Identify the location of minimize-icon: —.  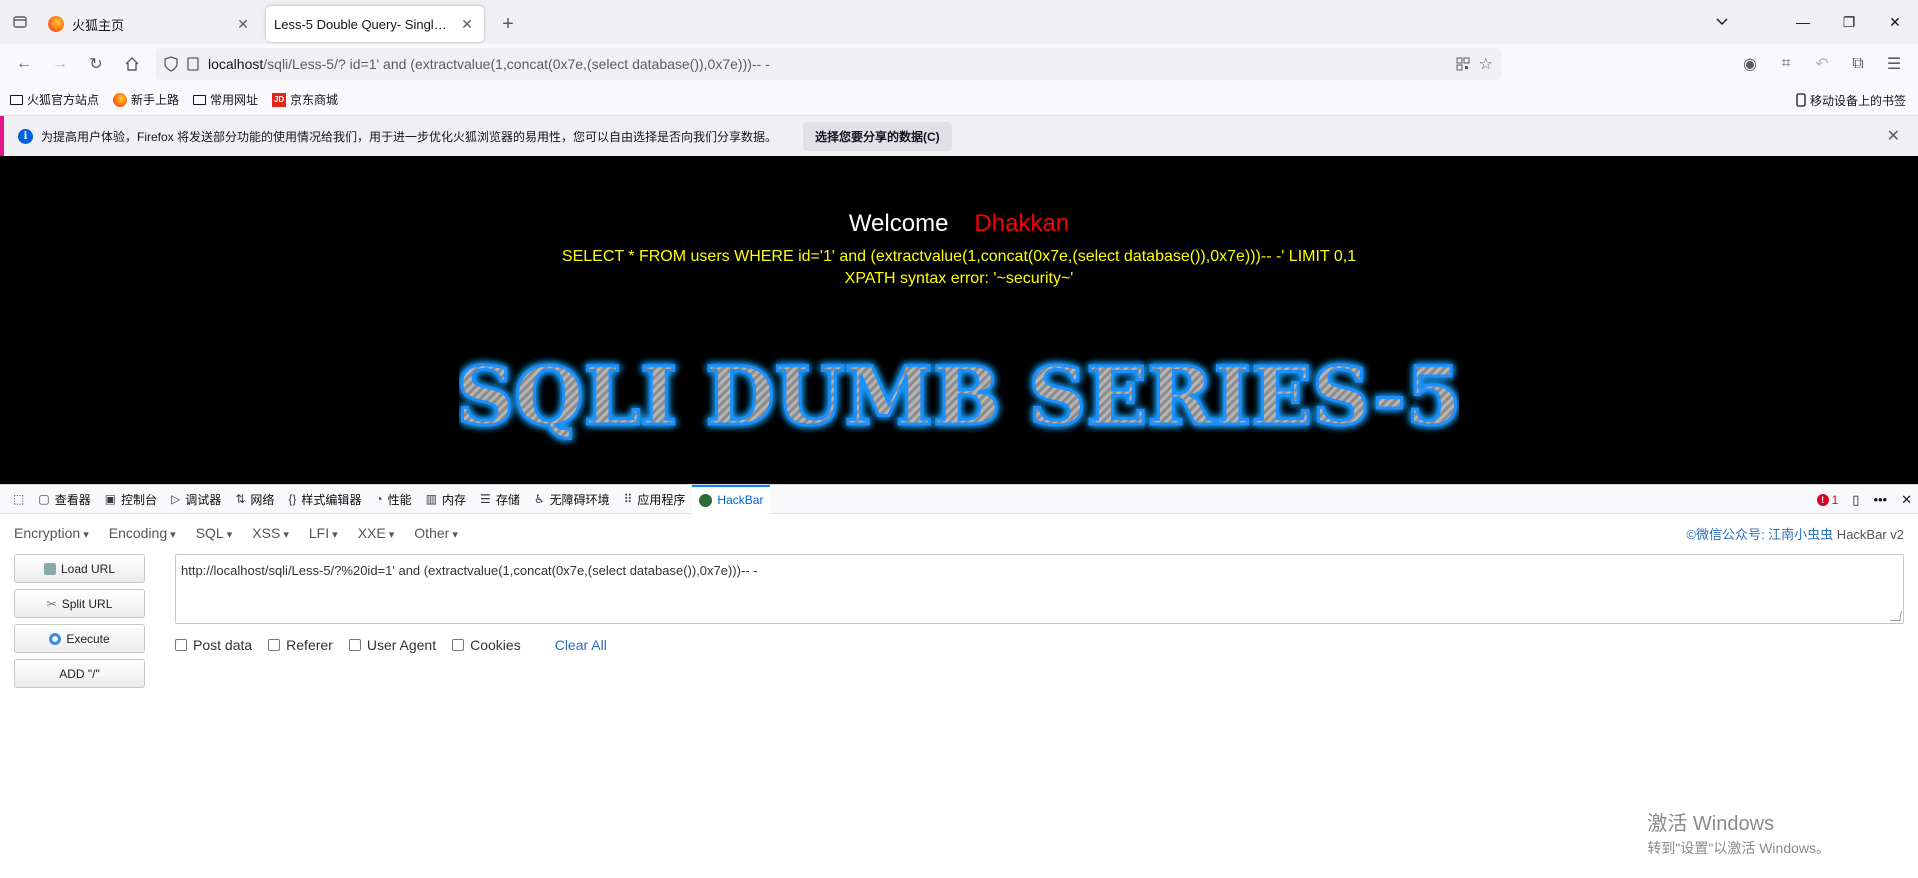
(1803, 22).